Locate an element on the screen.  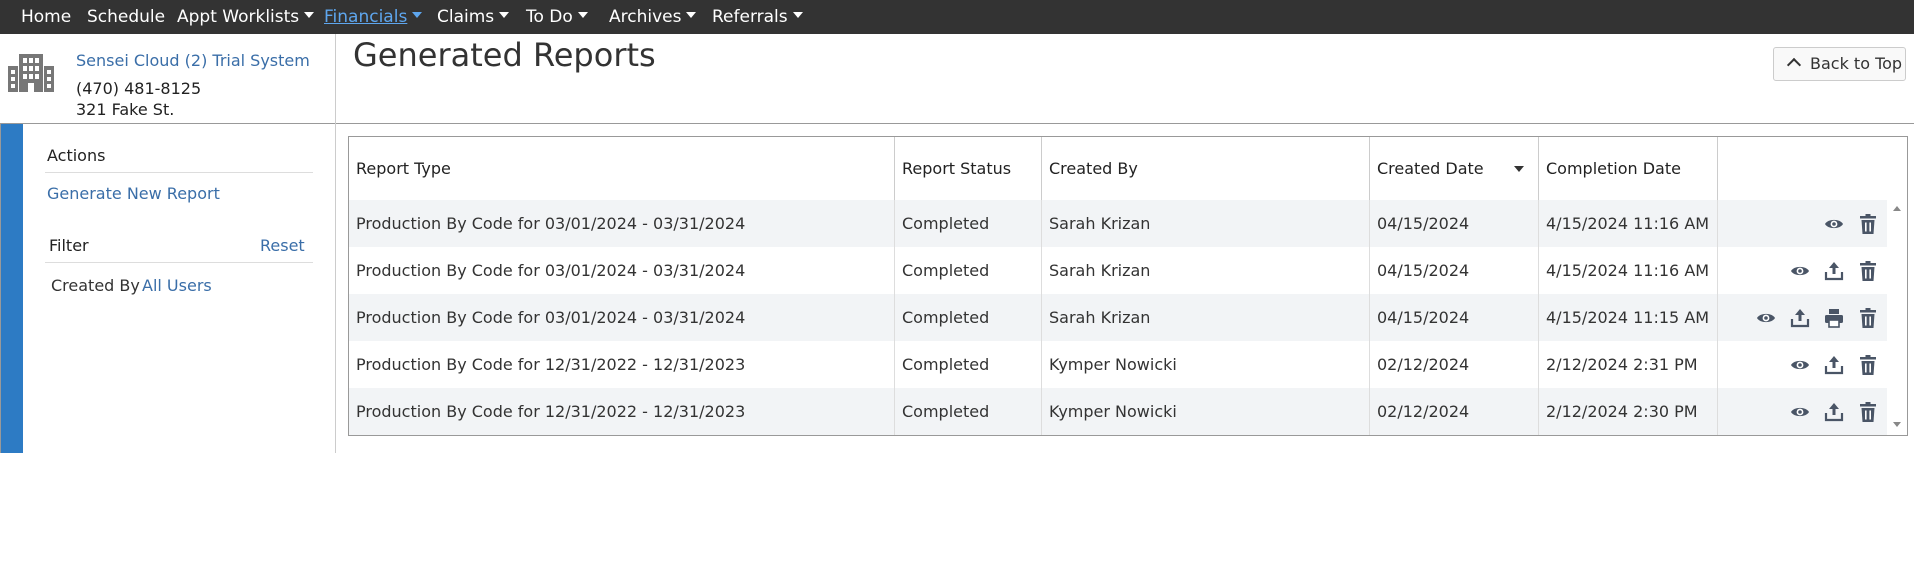
generate-new-report-link: Generate New Report is located at coordinates (133, 193).